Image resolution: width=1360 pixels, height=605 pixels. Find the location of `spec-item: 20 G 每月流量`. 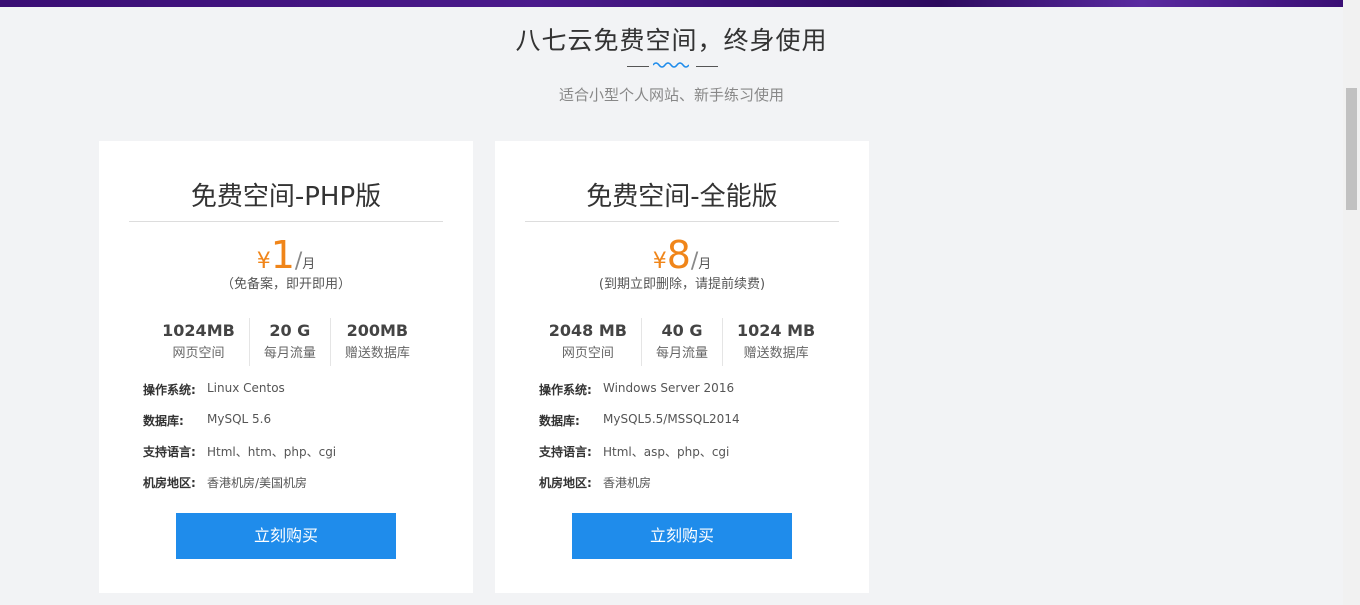

spec-item: 20 G 每月流量 is located at coordinates (290, 342).